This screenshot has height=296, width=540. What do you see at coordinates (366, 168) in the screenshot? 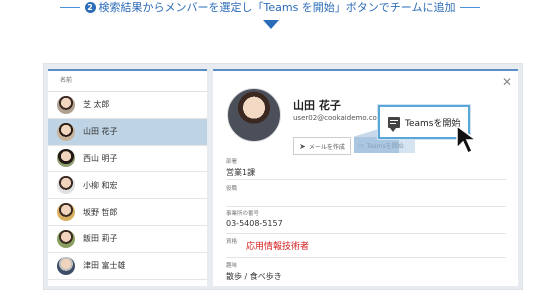
I see `field-department: 部署 営業1課` at bounding box center [366, 168].